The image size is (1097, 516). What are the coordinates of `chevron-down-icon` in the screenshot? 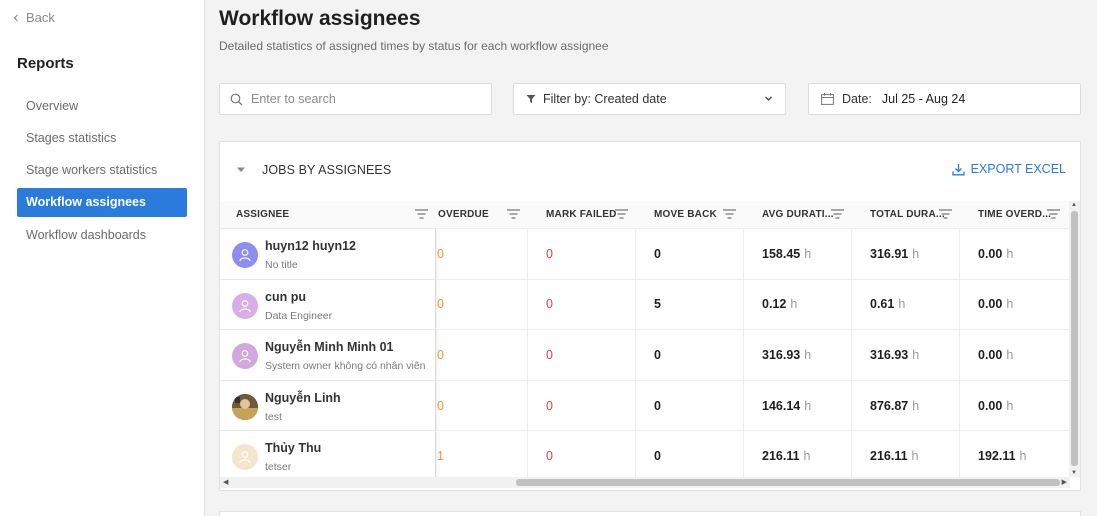 It's located at (768, 98).